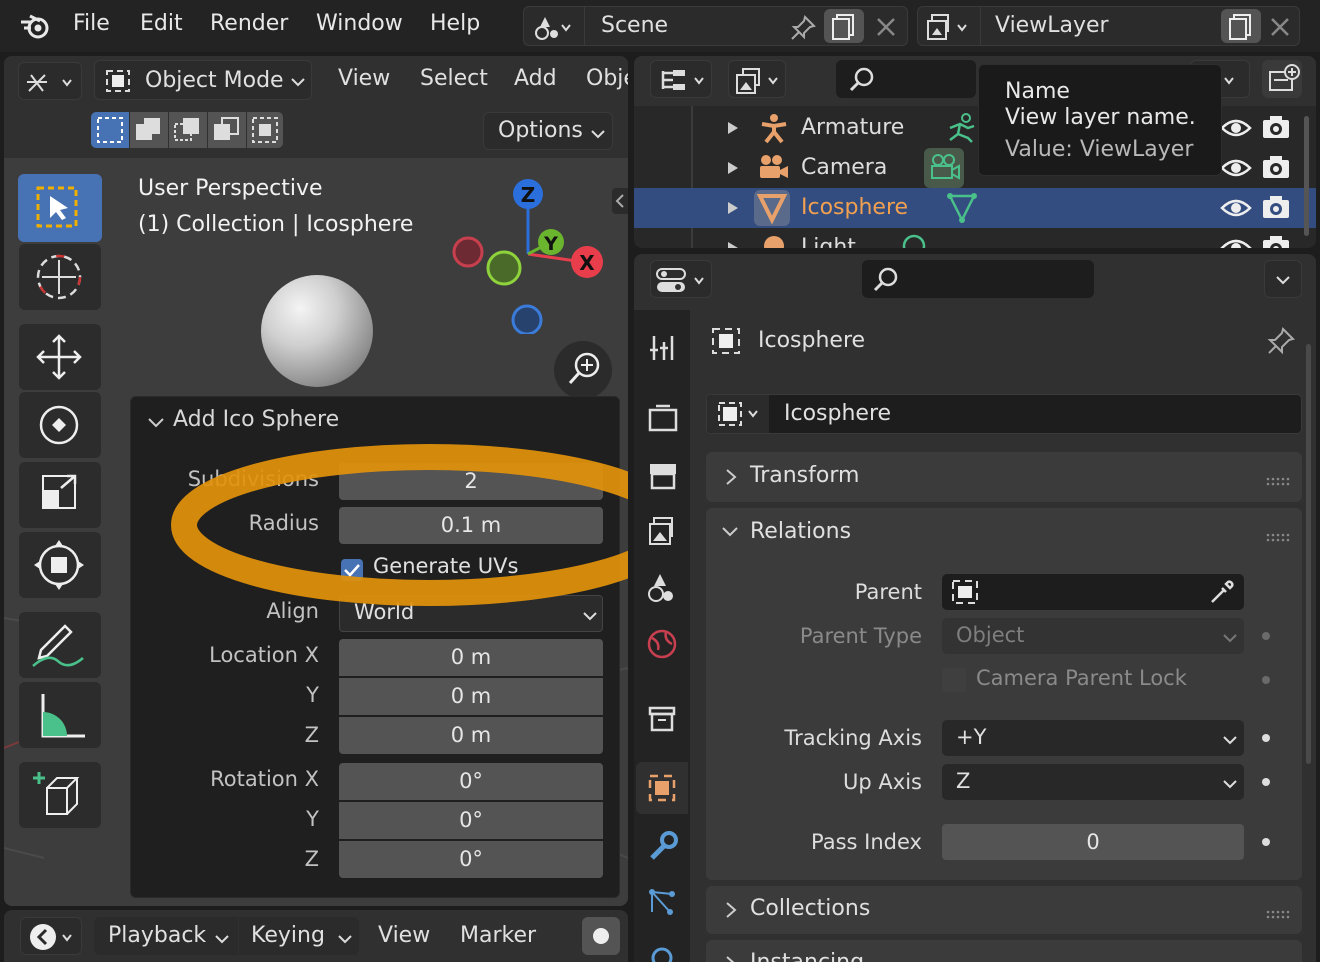 This screenshot has width=1320, height=962. What do you see at coordinates (149, 130) in the screenshot?
I see `select-mode-extend` at bounding box center [149, 130].